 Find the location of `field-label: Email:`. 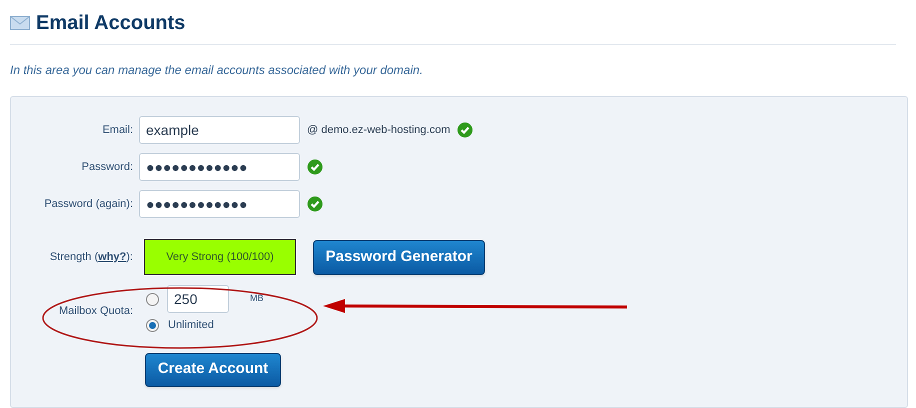

field-label: Email: is located at coordinates (117, 130).